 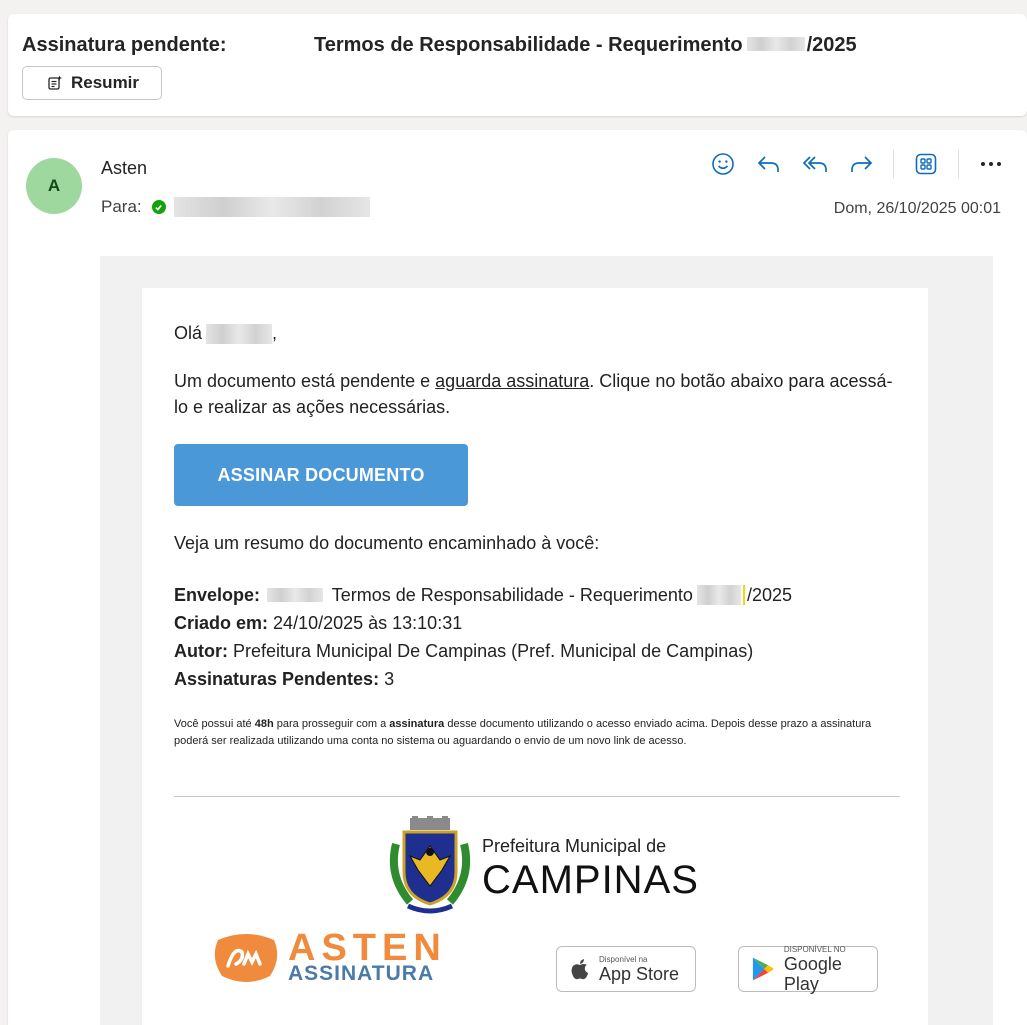 What do you see at coordinates (217, 595) in the screenshot?
I see `envelope-label: Envelope:` at bounding box center [217, 595].